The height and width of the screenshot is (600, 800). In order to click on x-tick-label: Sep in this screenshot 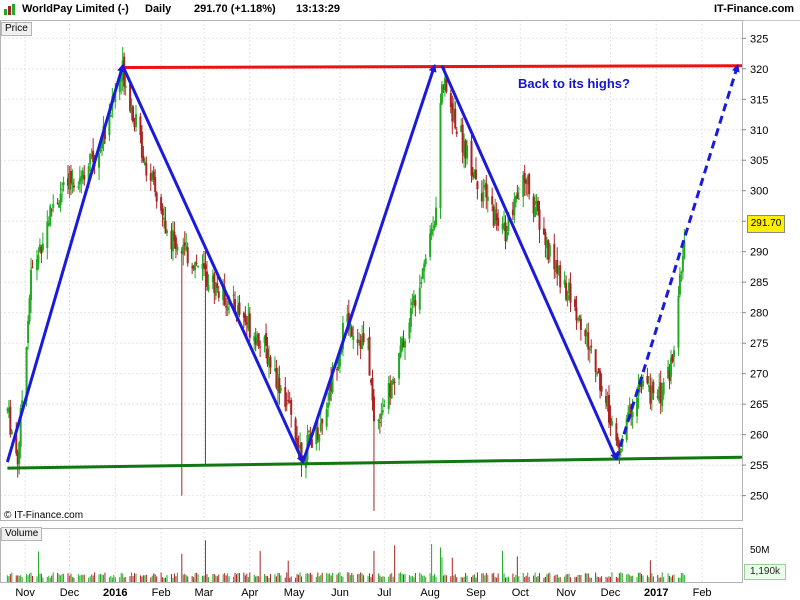, I will do `click(476, 593)`.